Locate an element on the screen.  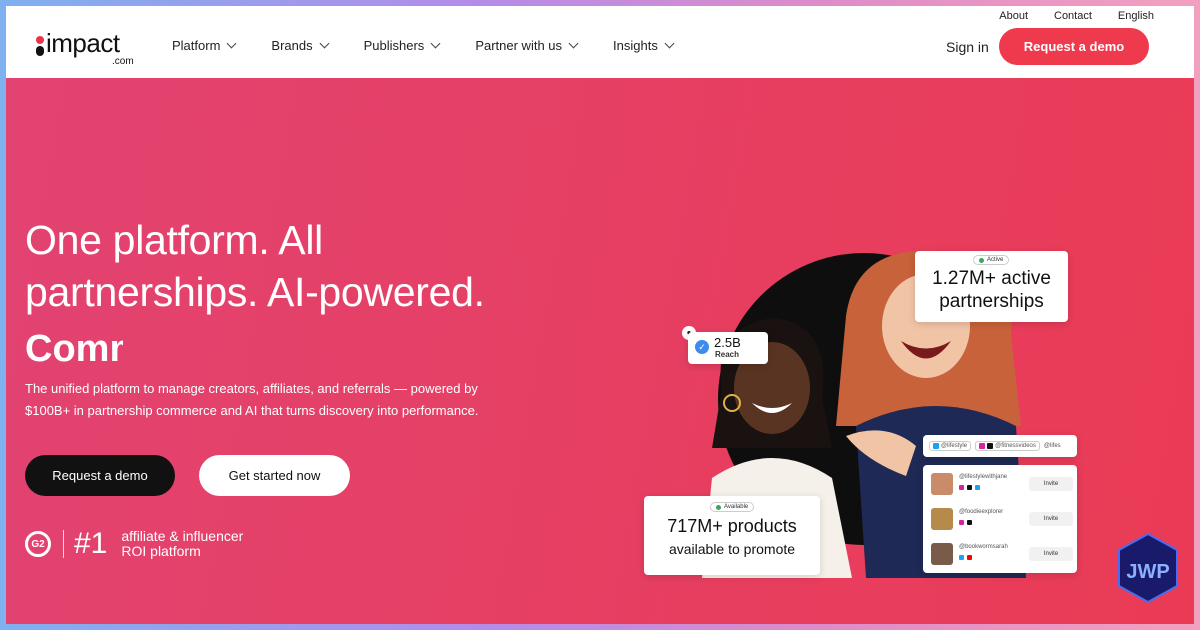
utility-nav: About Contact English is located at coordinates (1076, 16).